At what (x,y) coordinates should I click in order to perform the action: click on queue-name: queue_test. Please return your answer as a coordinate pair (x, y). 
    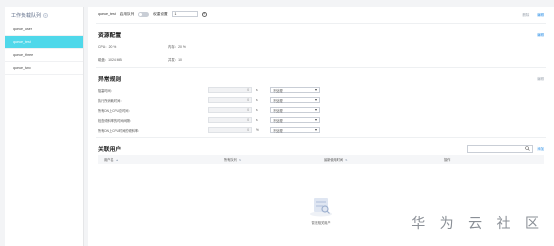
    Looking at the image, I should click on (107, 14).